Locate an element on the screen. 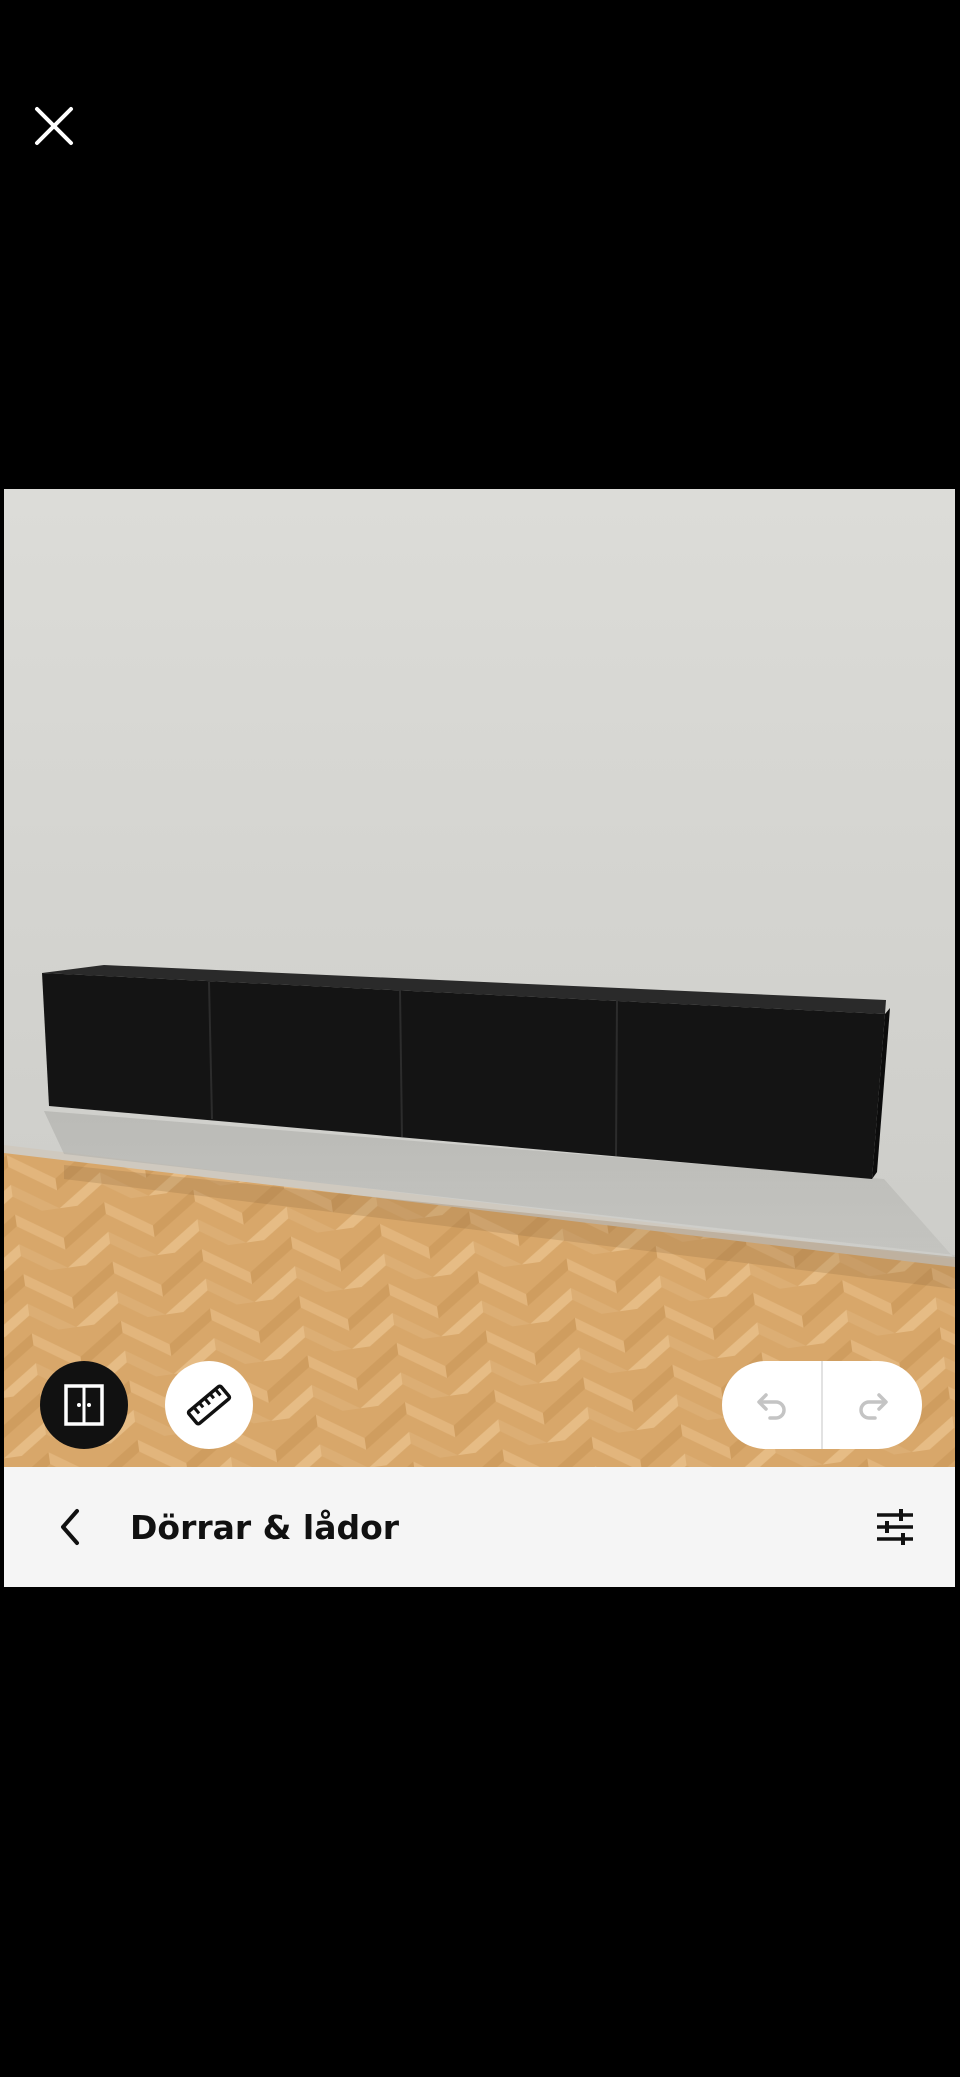 Image resolution: width=960 pixels, height=2077 pixels. undo-redo-group is located at coordinates (822, 1405).